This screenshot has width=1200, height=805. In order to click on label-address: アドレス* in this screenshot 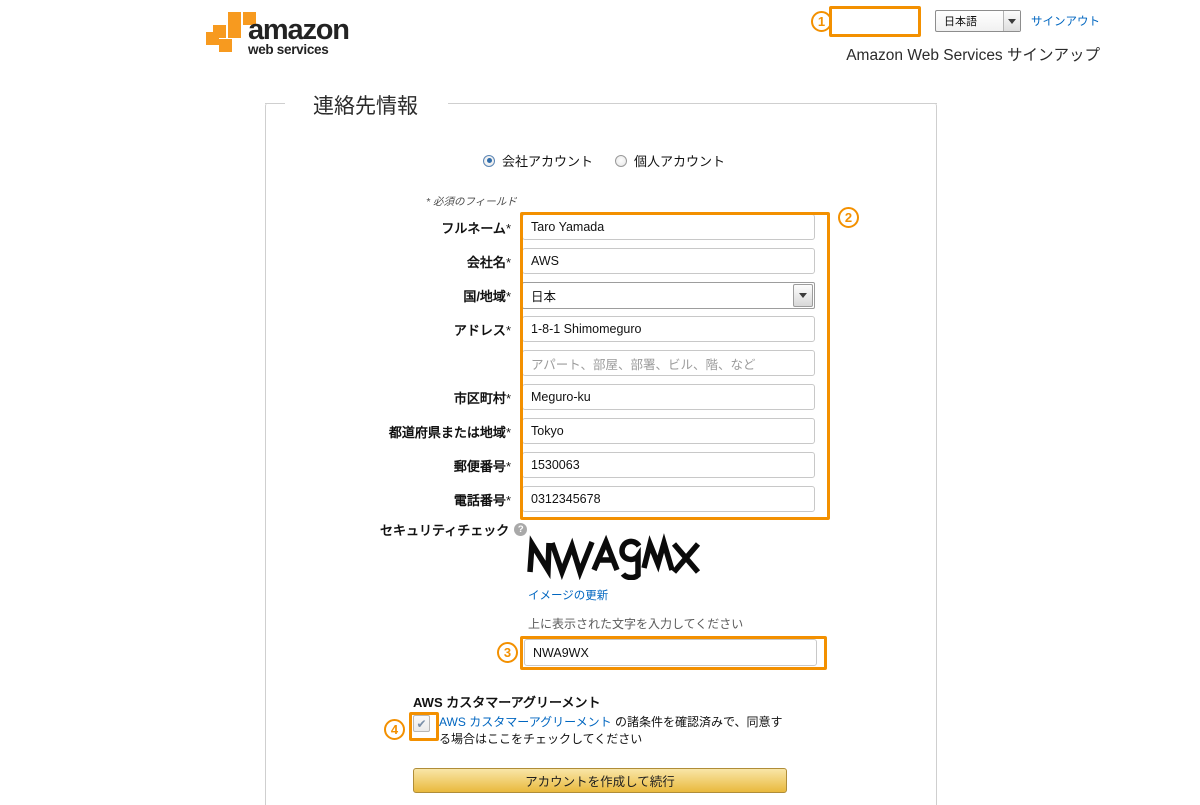, I will do `click(482, 330)`.